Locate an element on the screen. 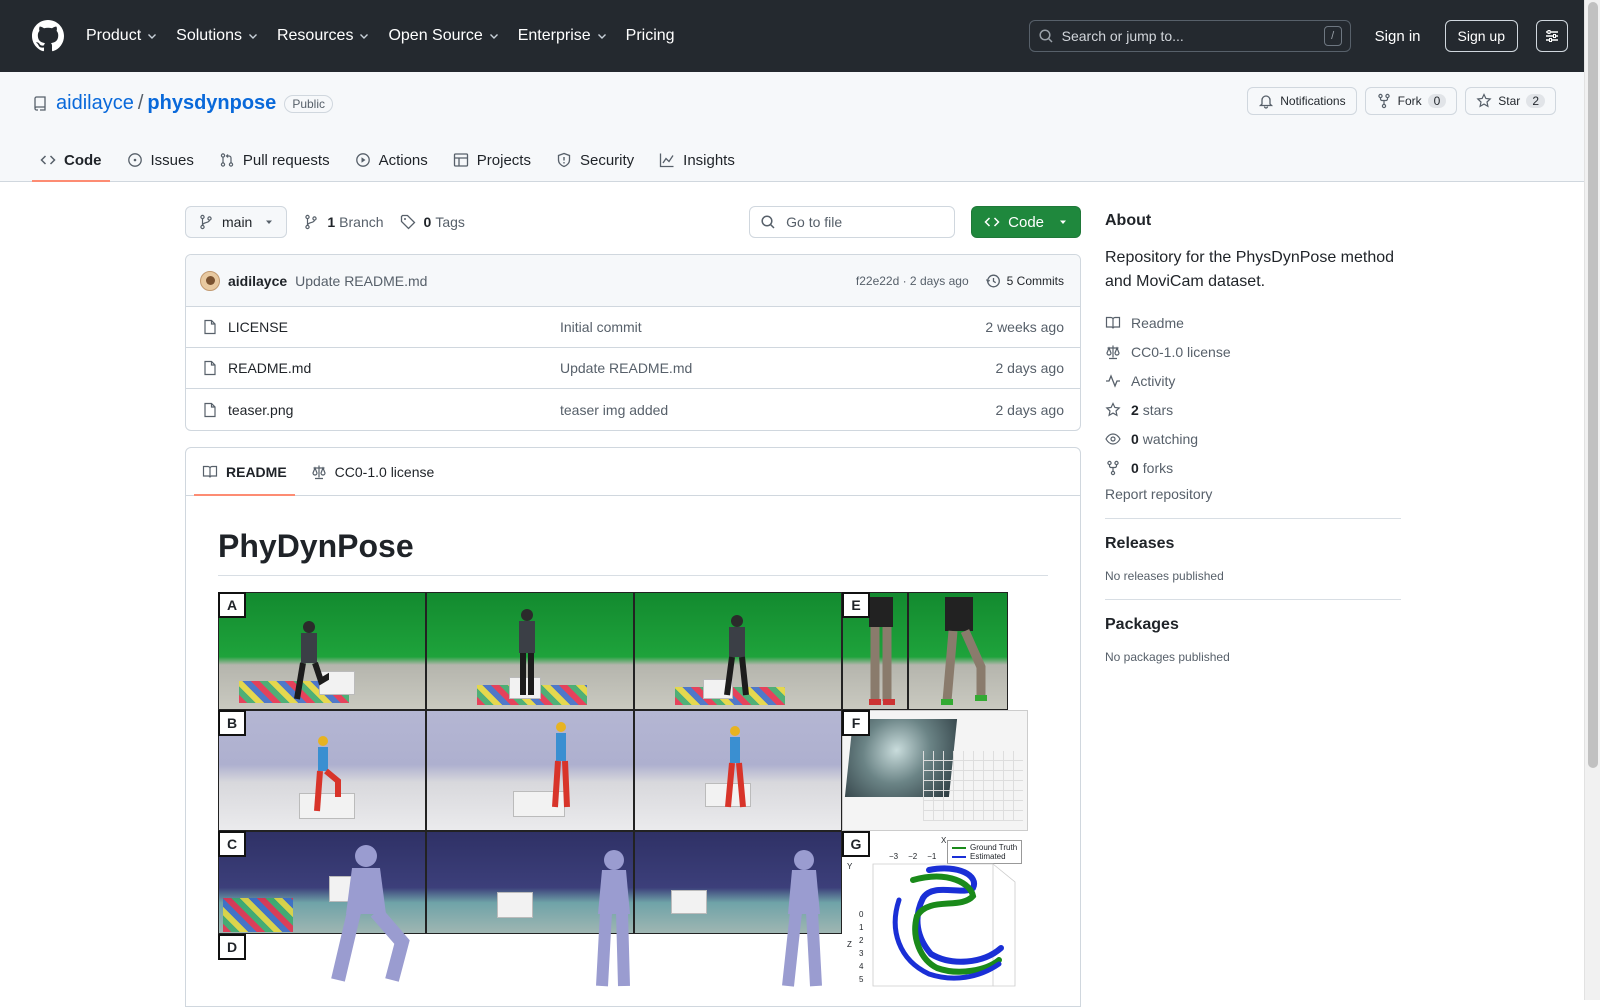 Image resolution: width=1600 pixels, height=1007 pixels. file-name-link: LICENSE is located at coordinates (394, 327).